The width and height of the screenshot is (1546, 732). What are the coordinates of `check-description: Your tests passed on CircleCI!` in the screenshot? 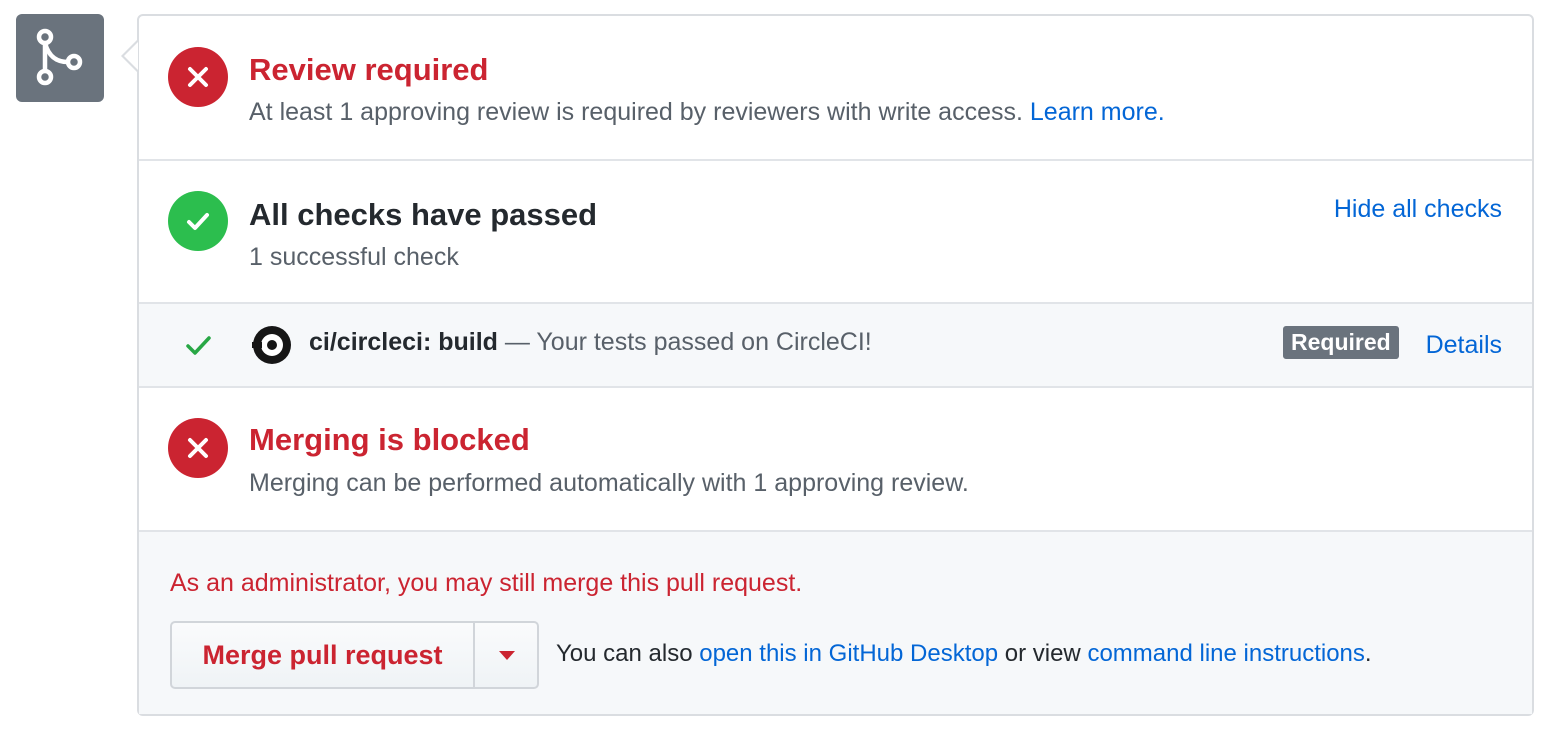 It's located at (704, 342).